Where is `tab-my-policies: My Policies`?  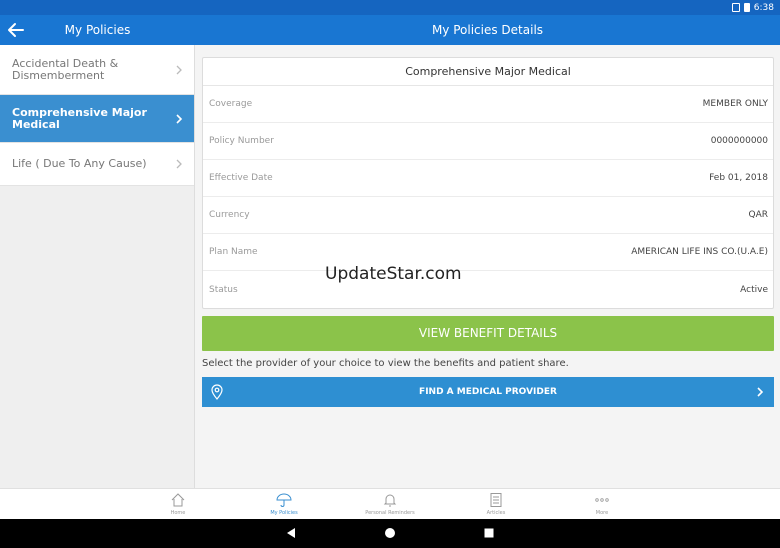 tab-my-policies: My Policies is located at coordinates (284, 504).